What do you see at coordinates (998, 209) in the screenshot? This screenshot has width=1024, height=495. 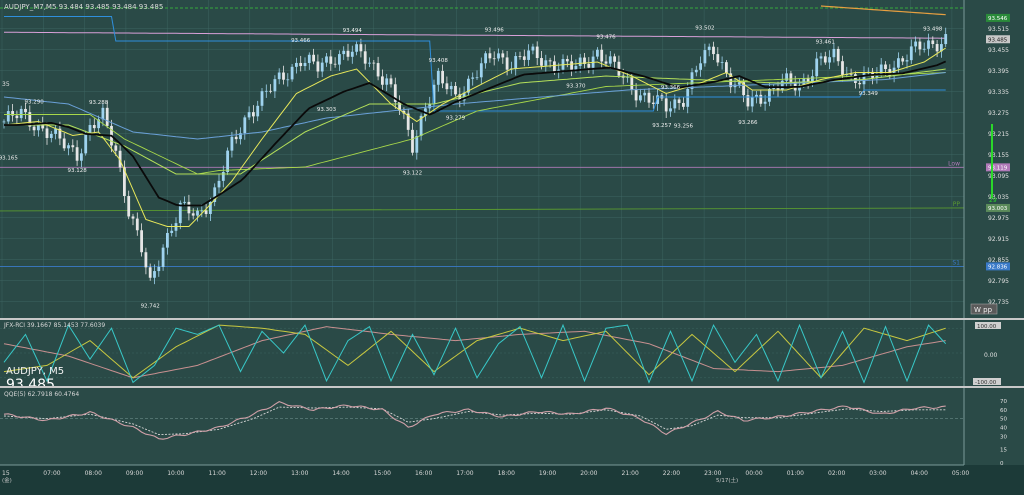 I see `price-box-label: 93.003` at bounding box center [998, 209].